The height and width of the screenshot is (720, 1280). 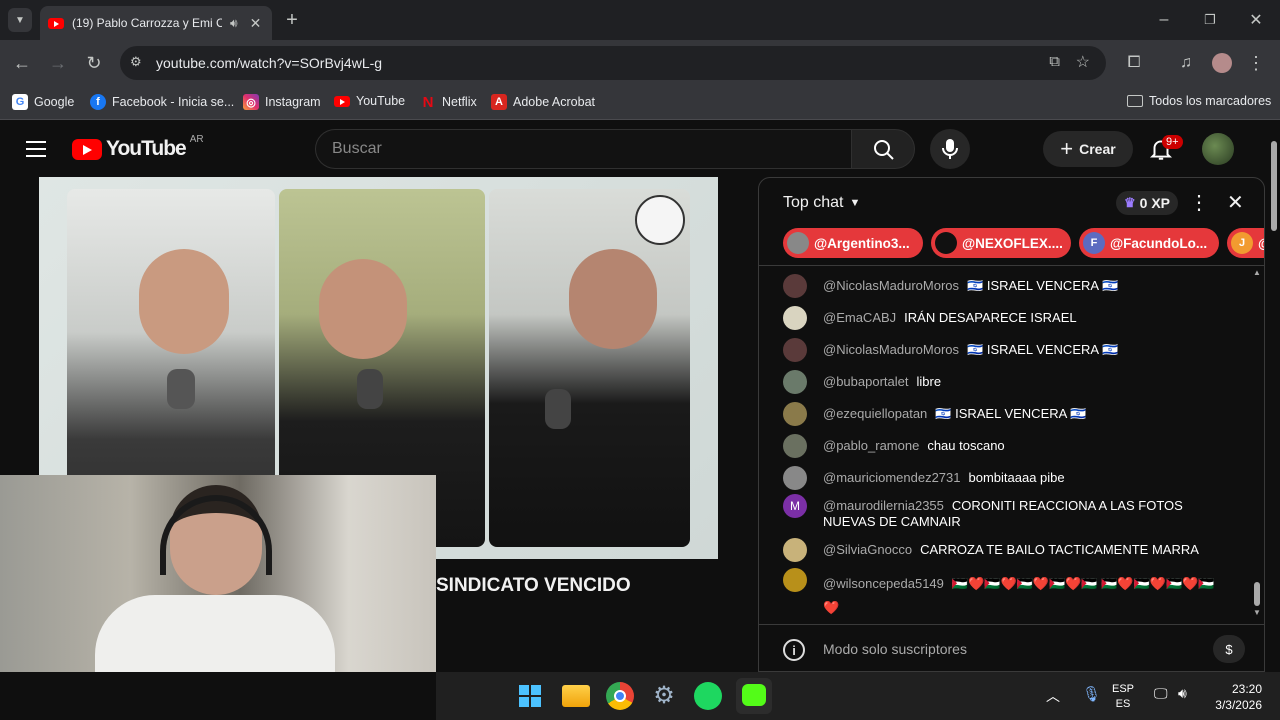 I want to click on message-author: @ezequiellopatan, so click(x=875, y=413).